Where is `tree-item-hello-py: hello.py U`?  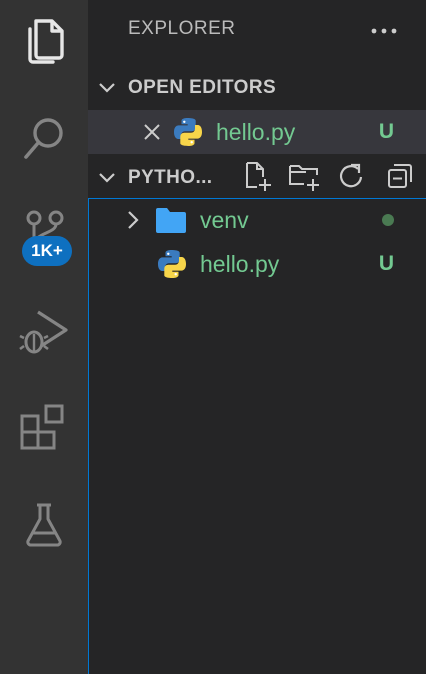 tree-item-hello-py: hello.py U is located at coordinates (257, 264).